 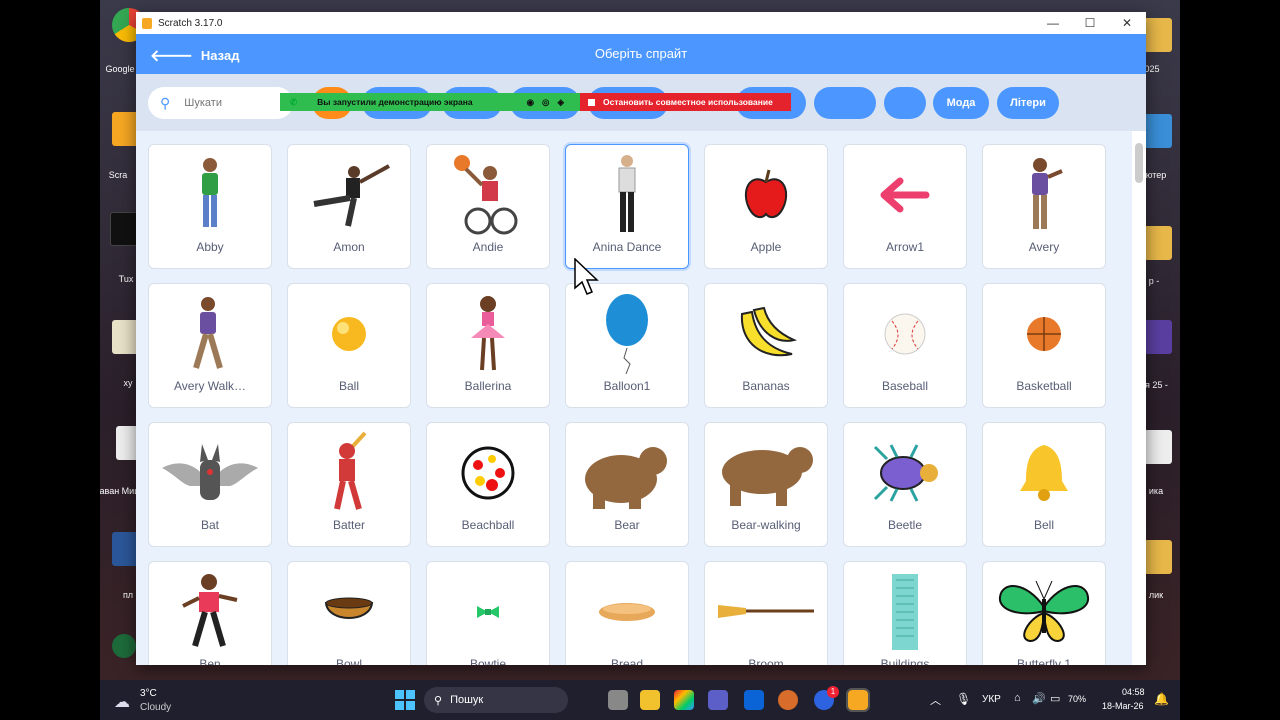 What do you see at coordinates (1157, 447) in the screenshot?
I see `document-desktop-icon` at bounding box center [1157, 447].